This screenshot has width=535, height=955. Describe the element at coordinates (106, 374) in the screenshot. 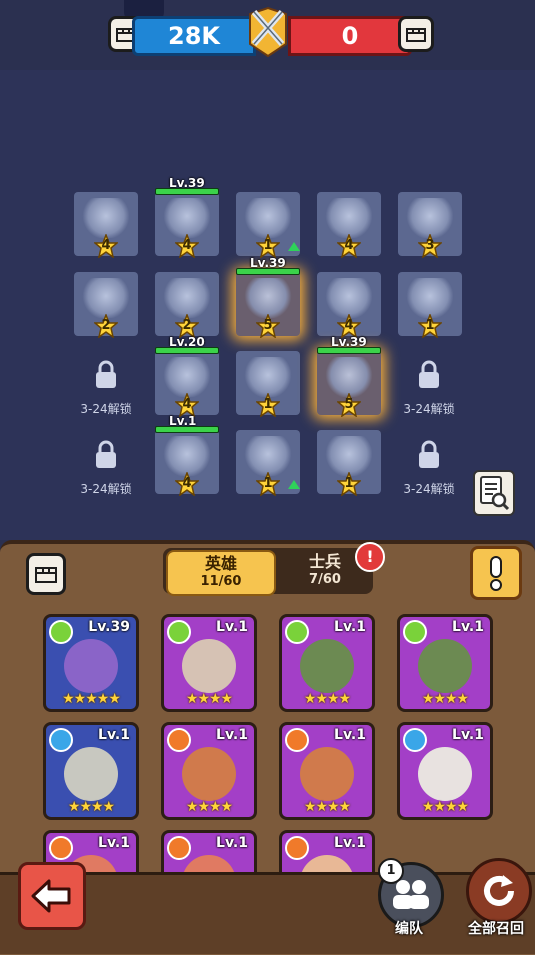

I see `lock-icon` at that location.